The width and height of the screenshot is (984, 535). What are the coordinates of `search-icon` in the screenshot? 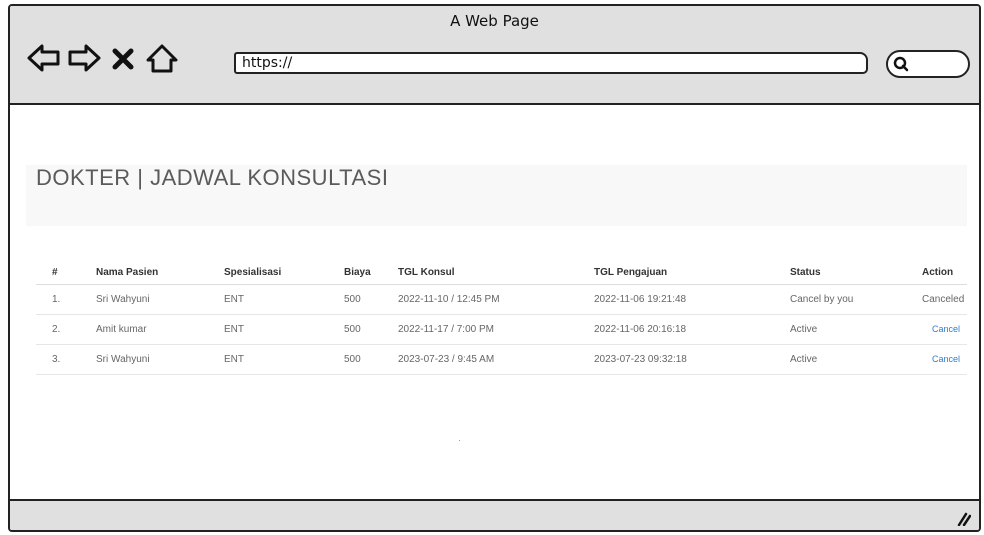 It's located at (901, 64).